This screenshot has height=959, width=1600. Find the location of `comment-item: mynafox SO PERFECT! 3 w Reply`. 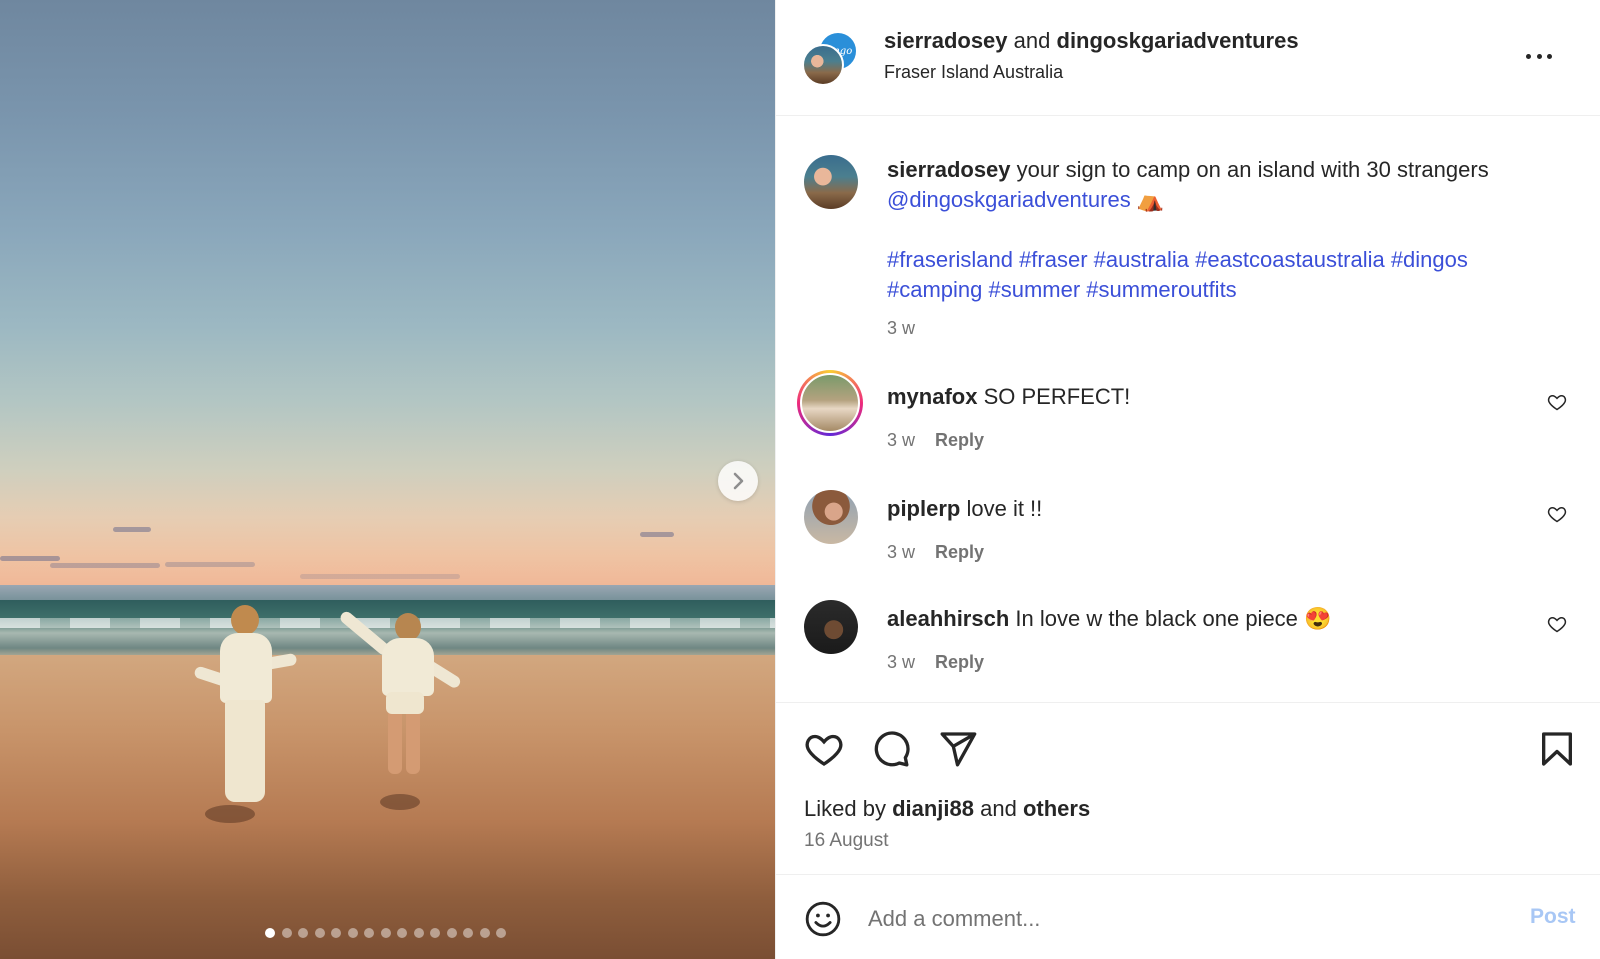

comment-item: mynafox SO PERFECT! 3 w Reply is located at coordinates (1188, 419).